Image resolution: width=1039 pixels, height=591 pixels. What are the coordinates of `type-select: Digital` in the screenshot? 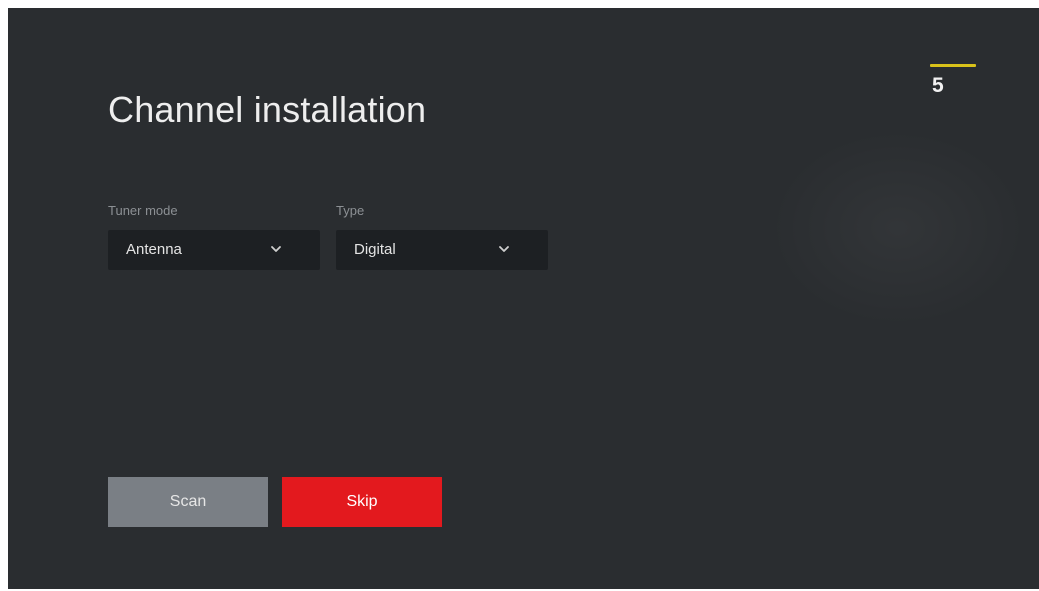 It's located at (442, 250).